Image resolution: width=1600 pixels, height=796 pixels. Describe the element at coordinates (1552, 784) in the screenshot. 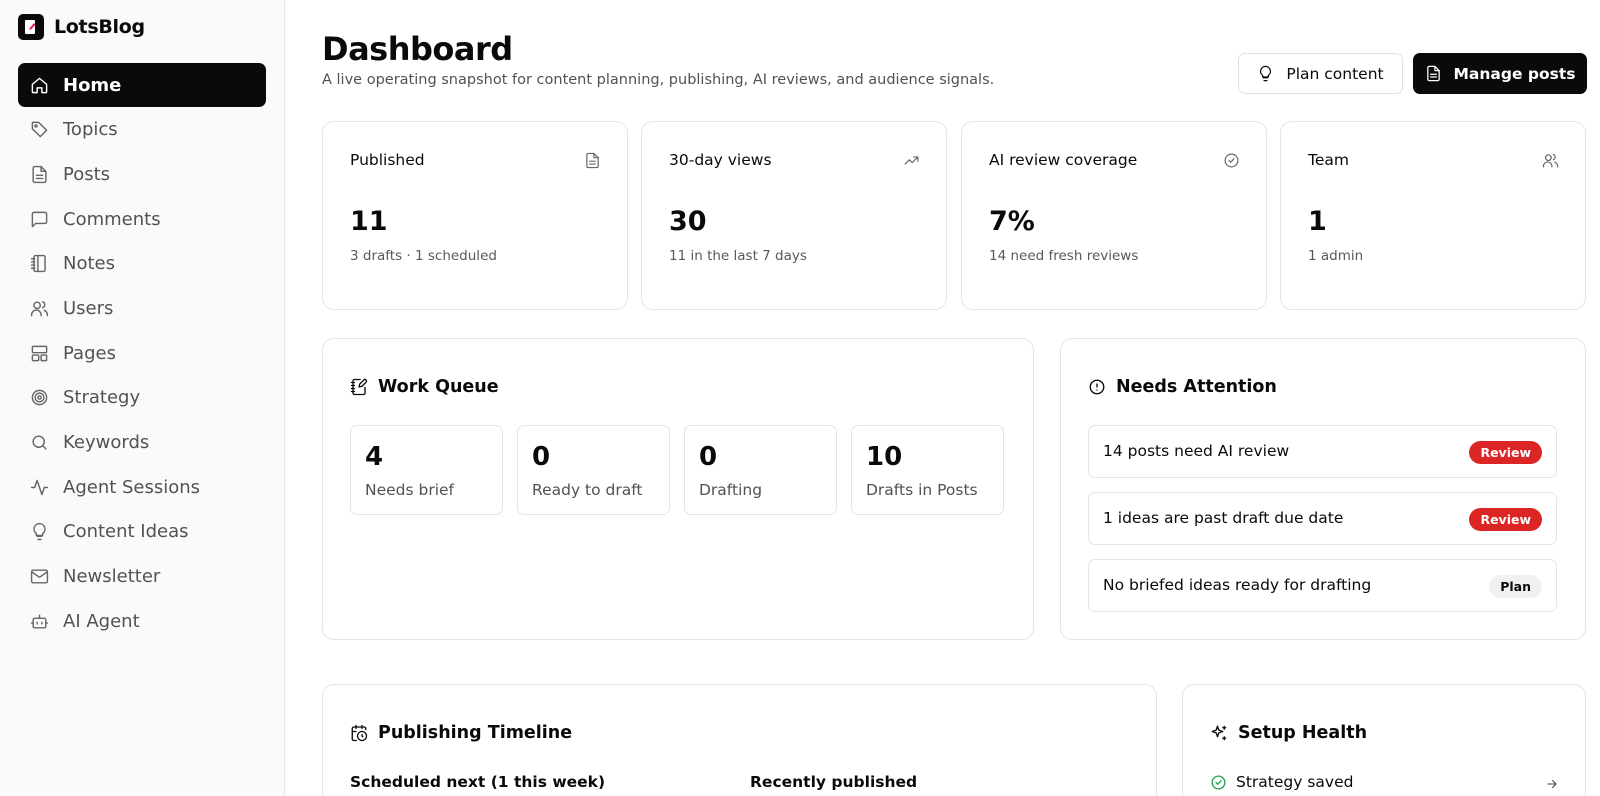

I see `arrow-right-icon` at that location.